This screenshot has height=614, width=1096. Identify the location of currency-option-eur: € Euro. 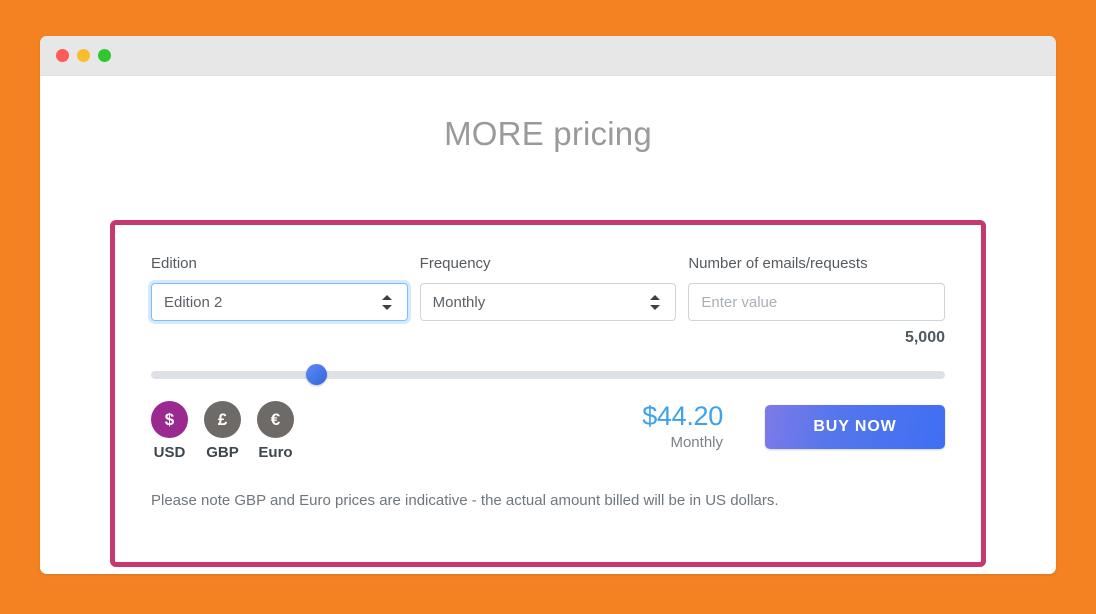
(275, 431).